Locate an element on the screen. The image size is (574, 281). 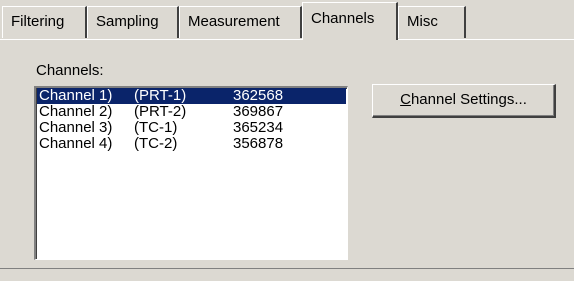
tab-sampling-label: Sampling is located at coordinates (127, 21).